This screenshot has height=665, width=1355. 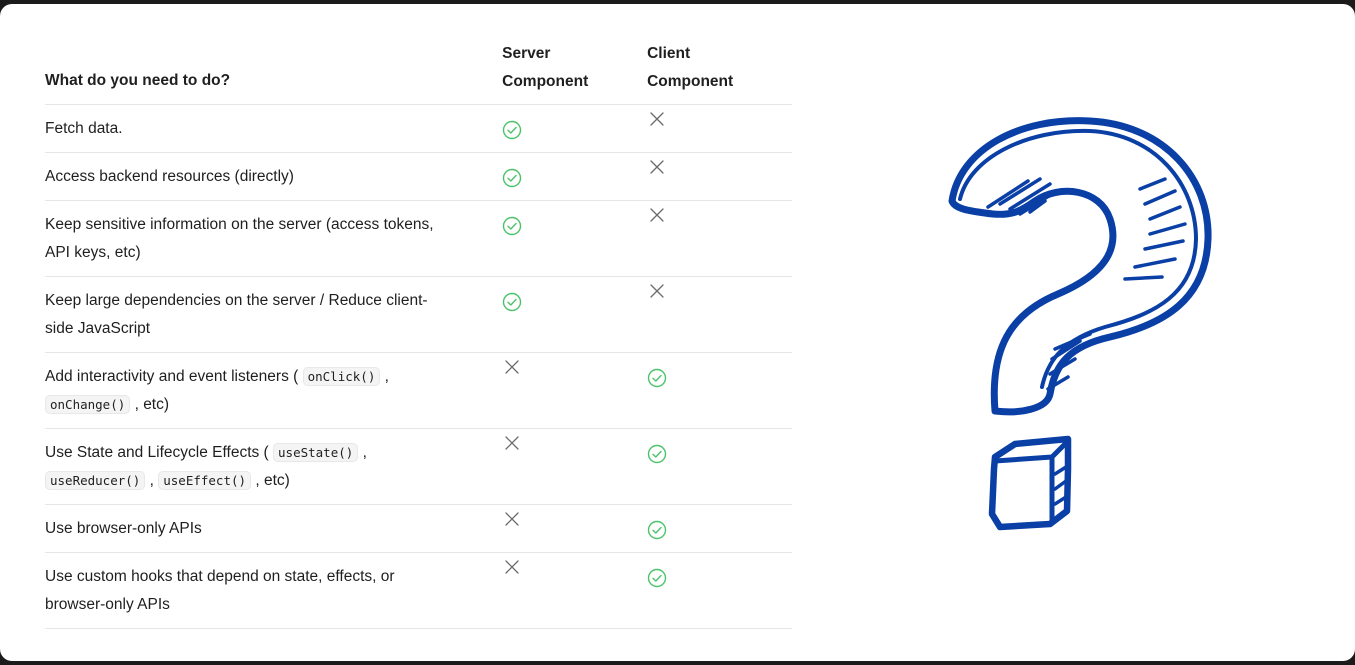 What do you see at coordinates (1080, 324) in the screenshot?
I see `question-mark-icon` at bounding box center [1080, 324].